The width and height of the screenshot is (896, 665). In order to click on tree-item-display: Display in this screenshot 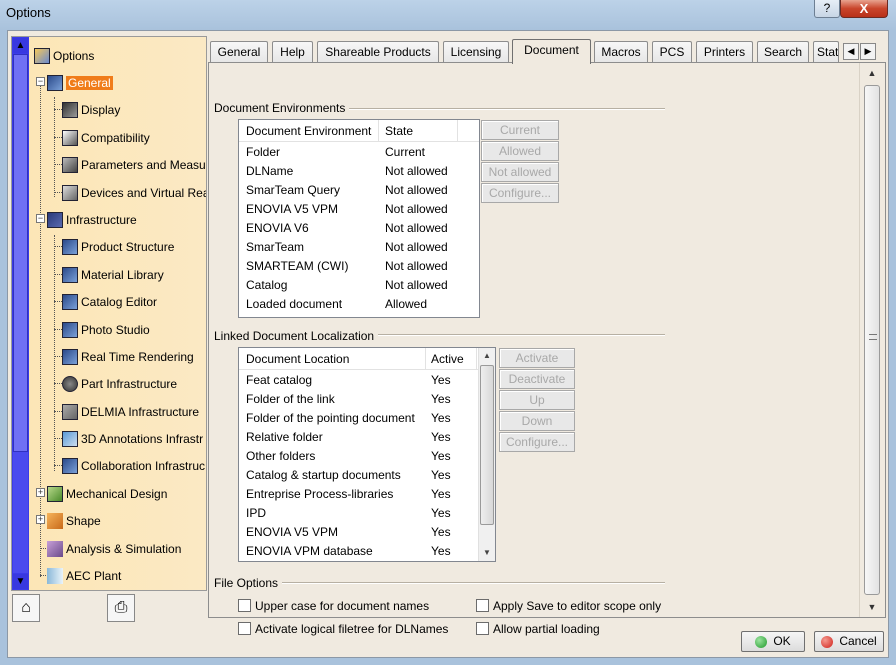, I will do `click(91, 109)`.